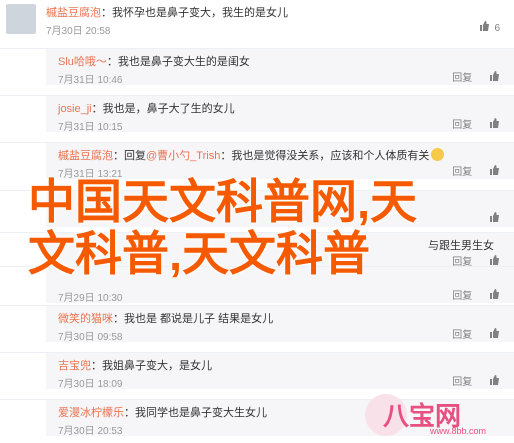 The image size is (514, 443). Describe the element at coordinates (325, 156) in the screenshot. I see `reply-text: ：我也是觉得没关系，应该和个人体质有关` at that location.